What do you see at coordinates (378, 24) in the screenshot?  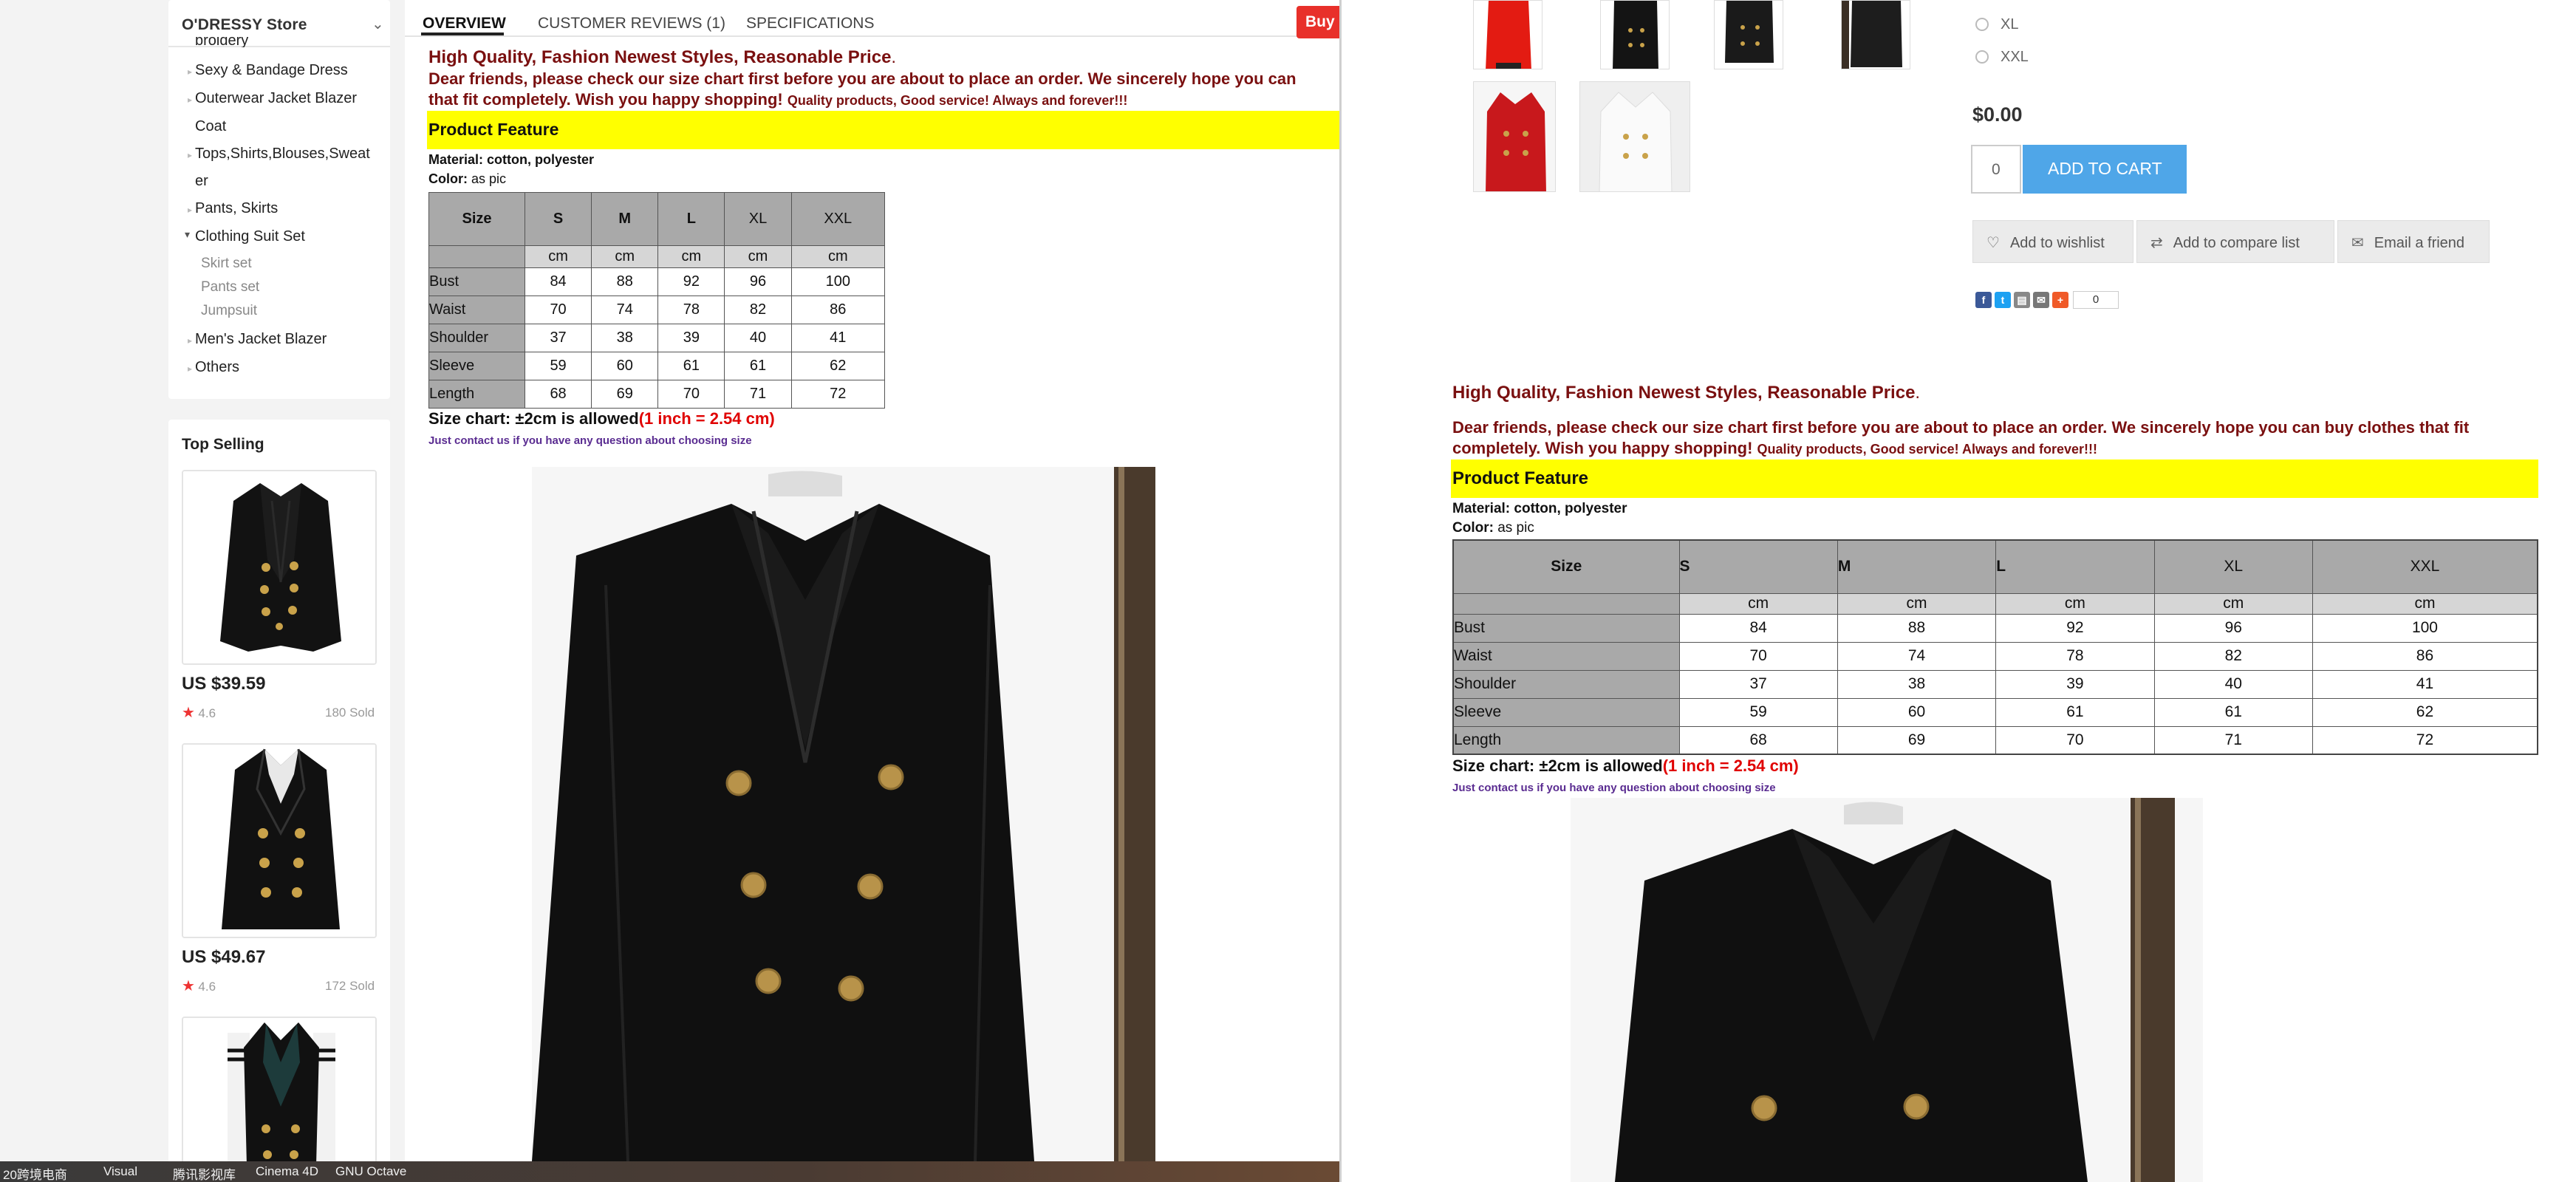 I see `chevron-down-icon: ⌄` at bounding box center [378, 24].